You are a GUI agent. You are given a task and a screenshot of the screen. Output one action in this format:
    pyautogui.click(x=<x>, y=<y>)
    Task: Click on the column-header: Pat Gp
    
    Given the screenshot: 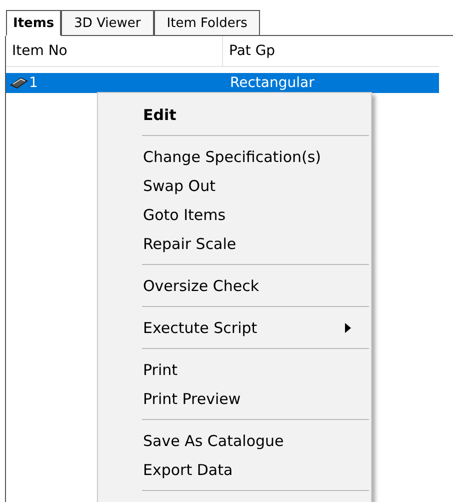 What is the action you would take?
    pyautogui.click(x=249, y=51)
    